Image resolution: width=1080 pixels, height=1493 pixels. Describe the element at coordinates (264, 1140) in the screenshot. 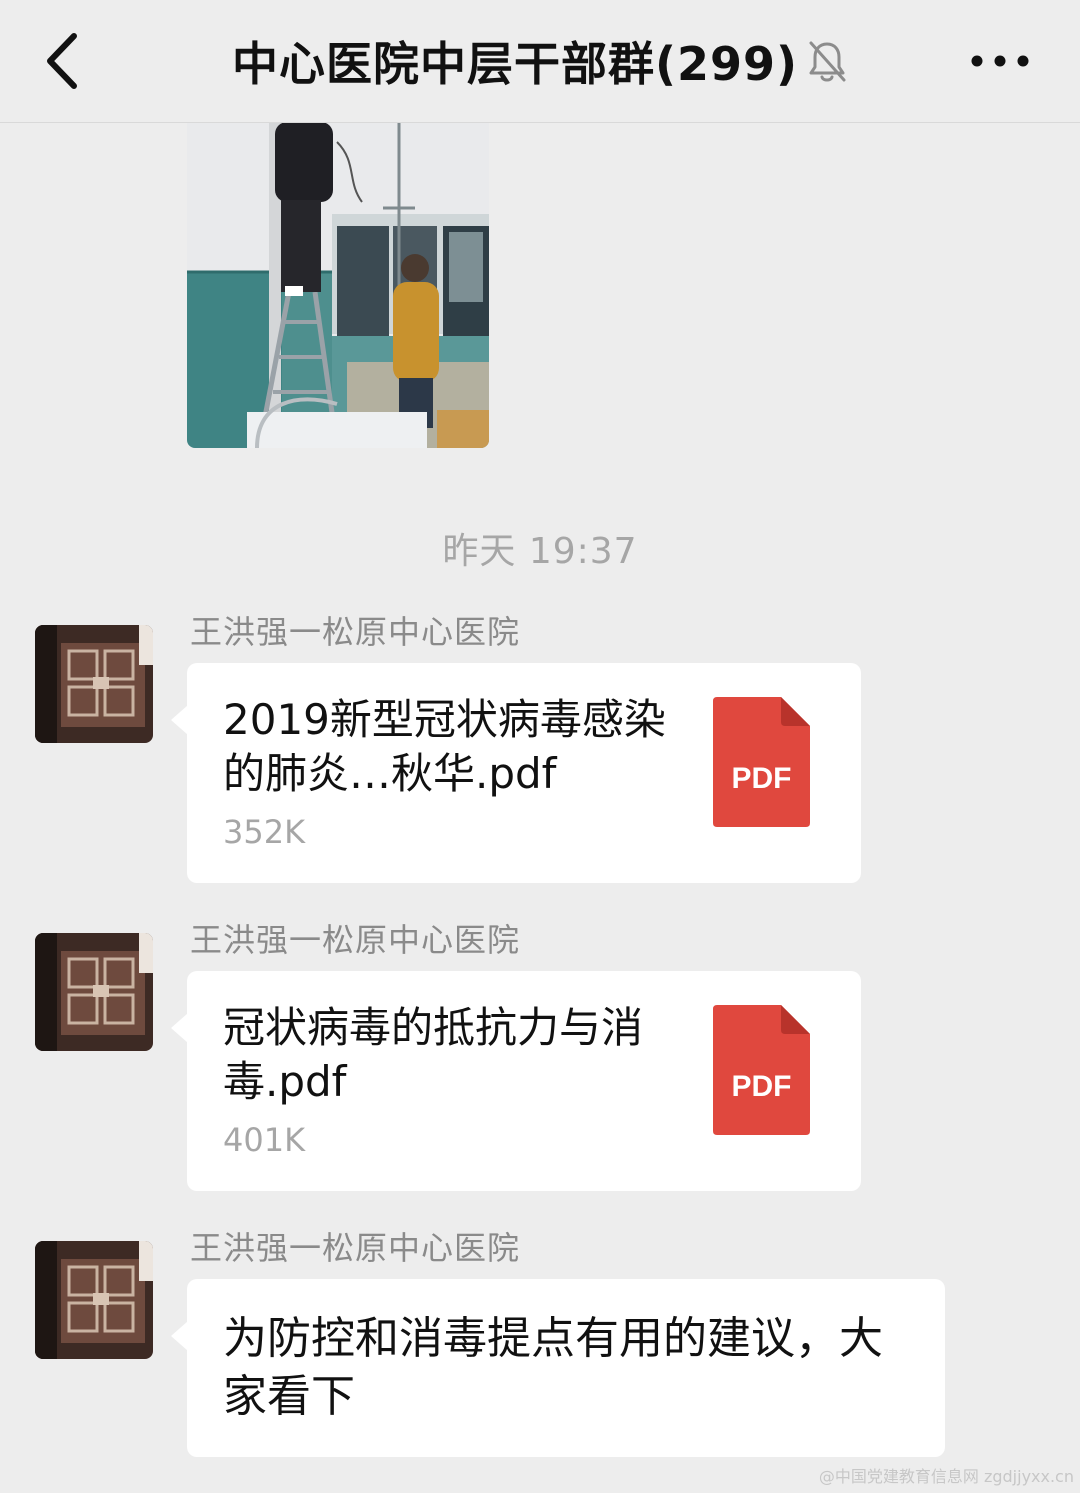

I see `file-size: 401K` at that location.